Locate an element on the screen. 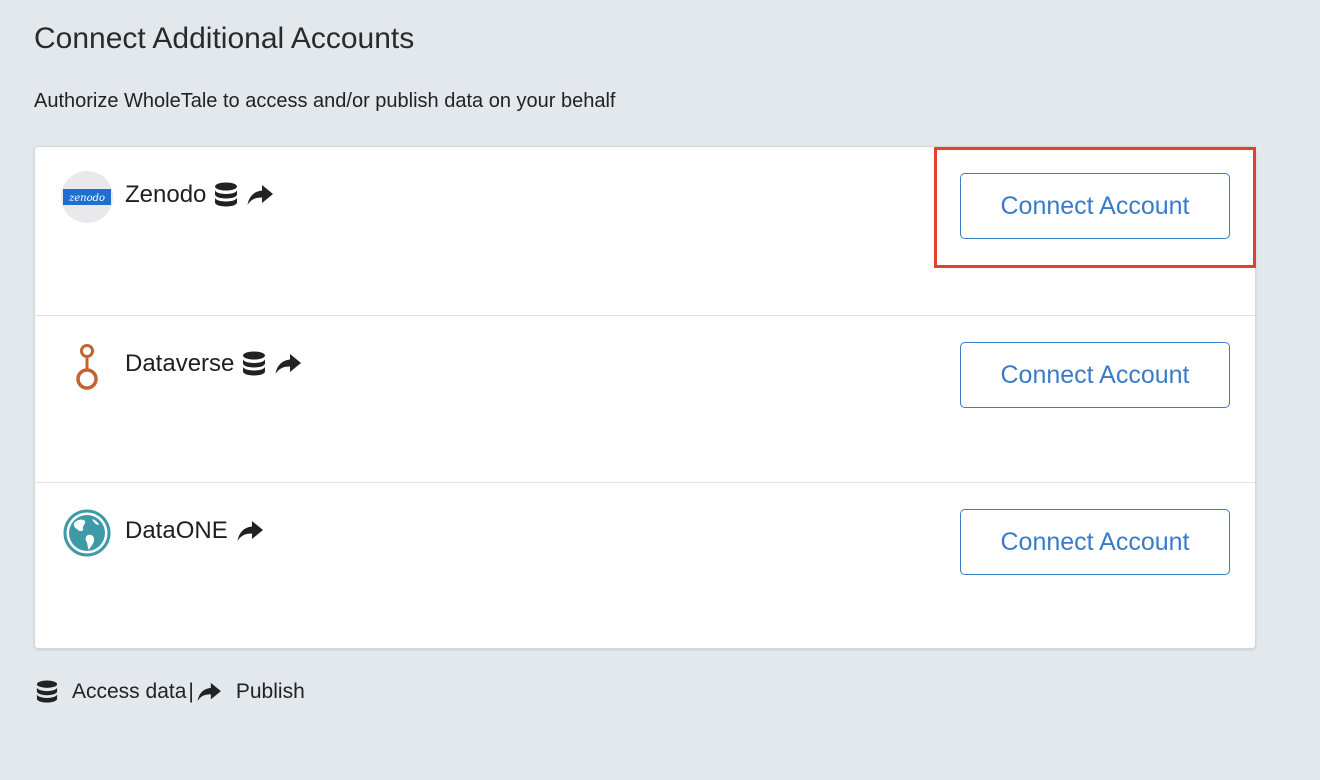  legend-access-label: Access data is located at coordinates (129, 691).